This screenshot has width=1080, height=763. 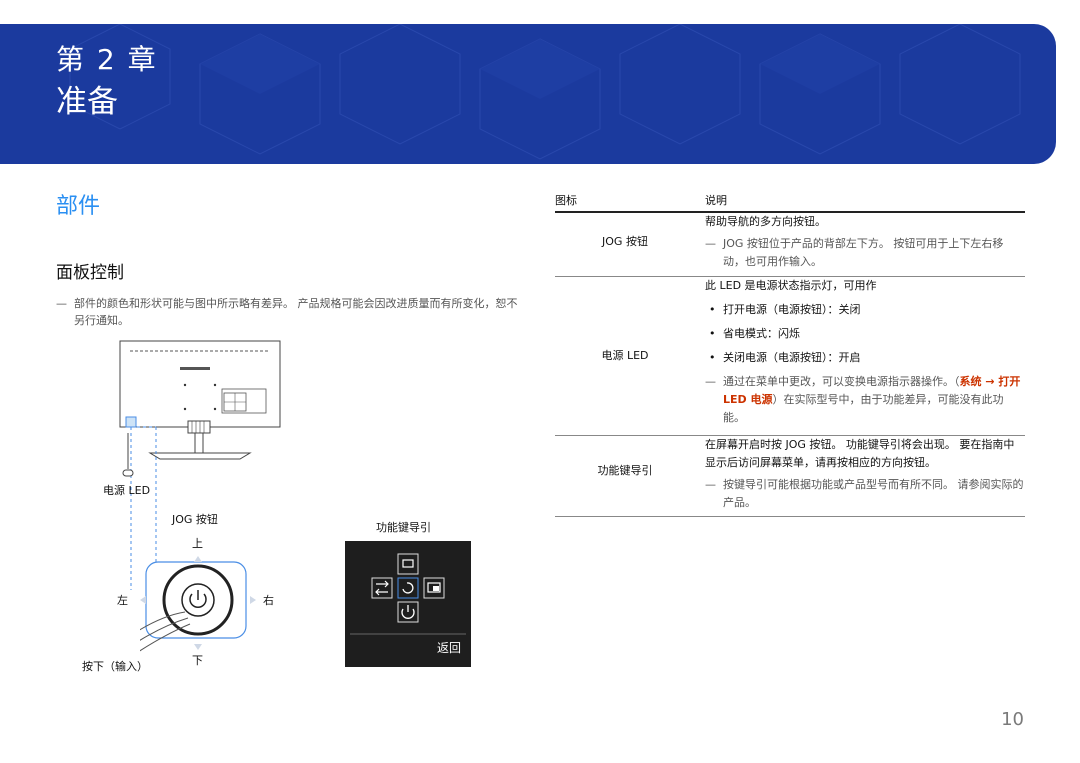 What do you see at coordinates (716, 200) in the screenshot?
I see `table-header-description: 说明` at bounding box center [716, 200].